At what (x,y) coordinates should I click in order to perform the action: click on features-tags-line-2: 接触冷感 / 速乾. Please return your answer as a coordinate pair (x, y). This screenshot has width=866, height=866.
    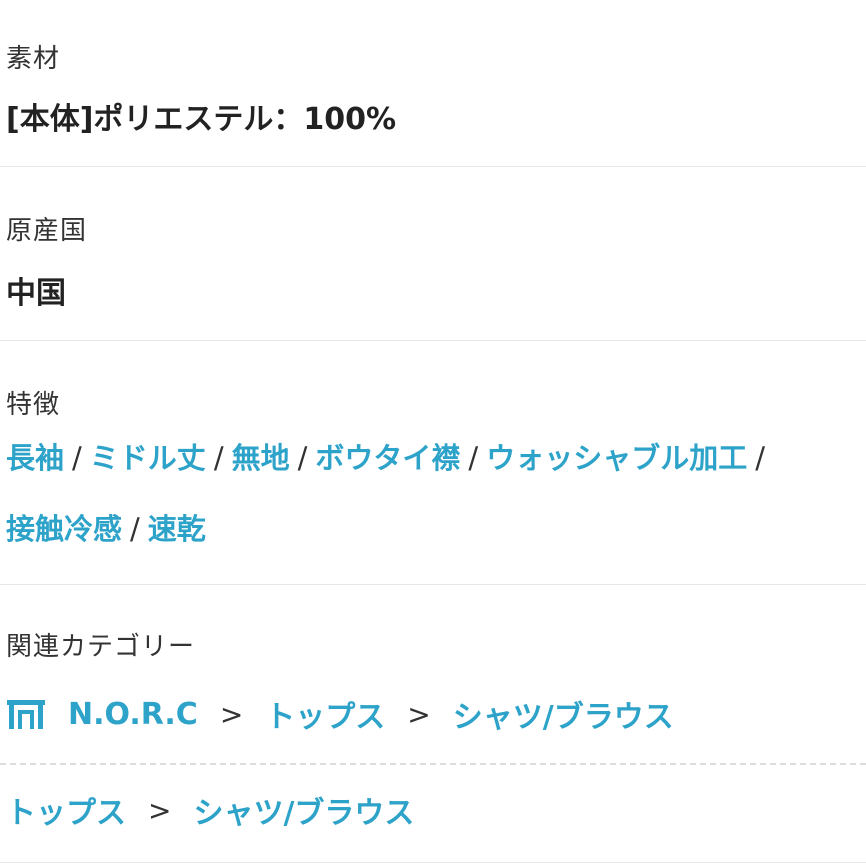
    Looking at the image, I should click on (106, 529).